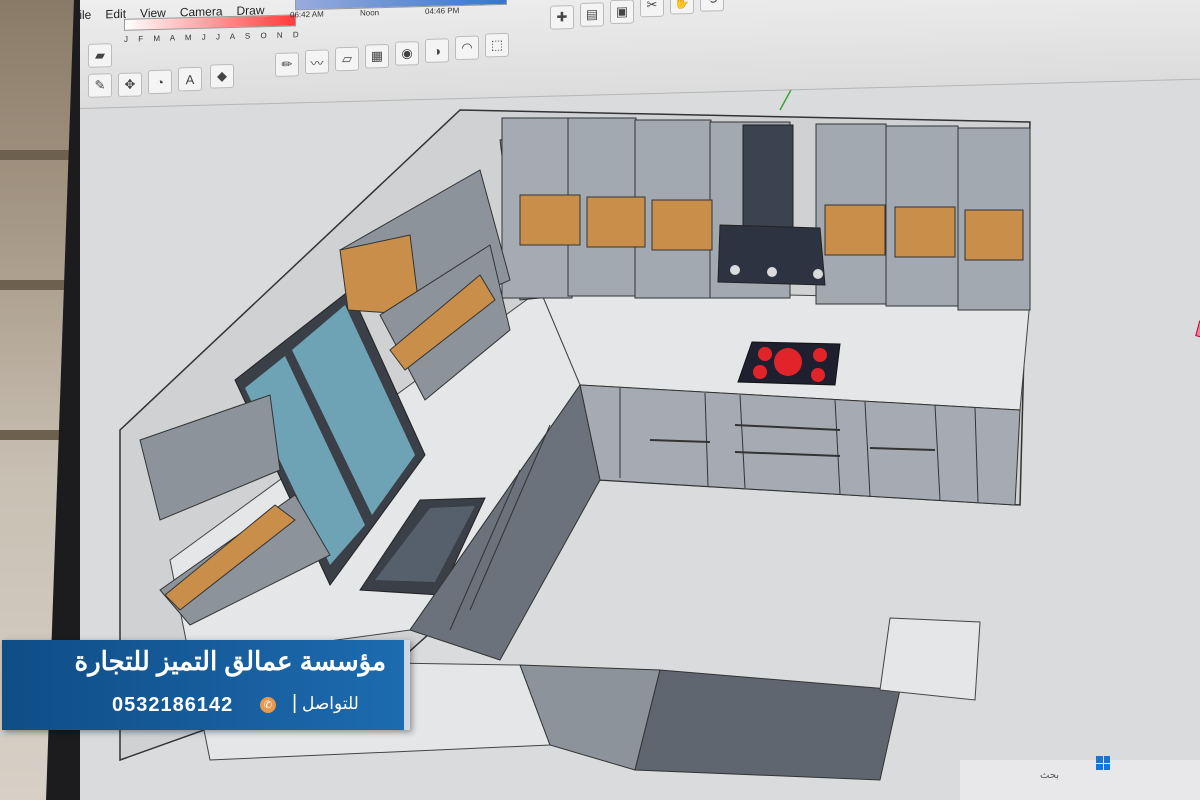 The width and height of the screenshot is (1200, 800). I want to click on rotate-icon: ⟲, so click(712, 6).